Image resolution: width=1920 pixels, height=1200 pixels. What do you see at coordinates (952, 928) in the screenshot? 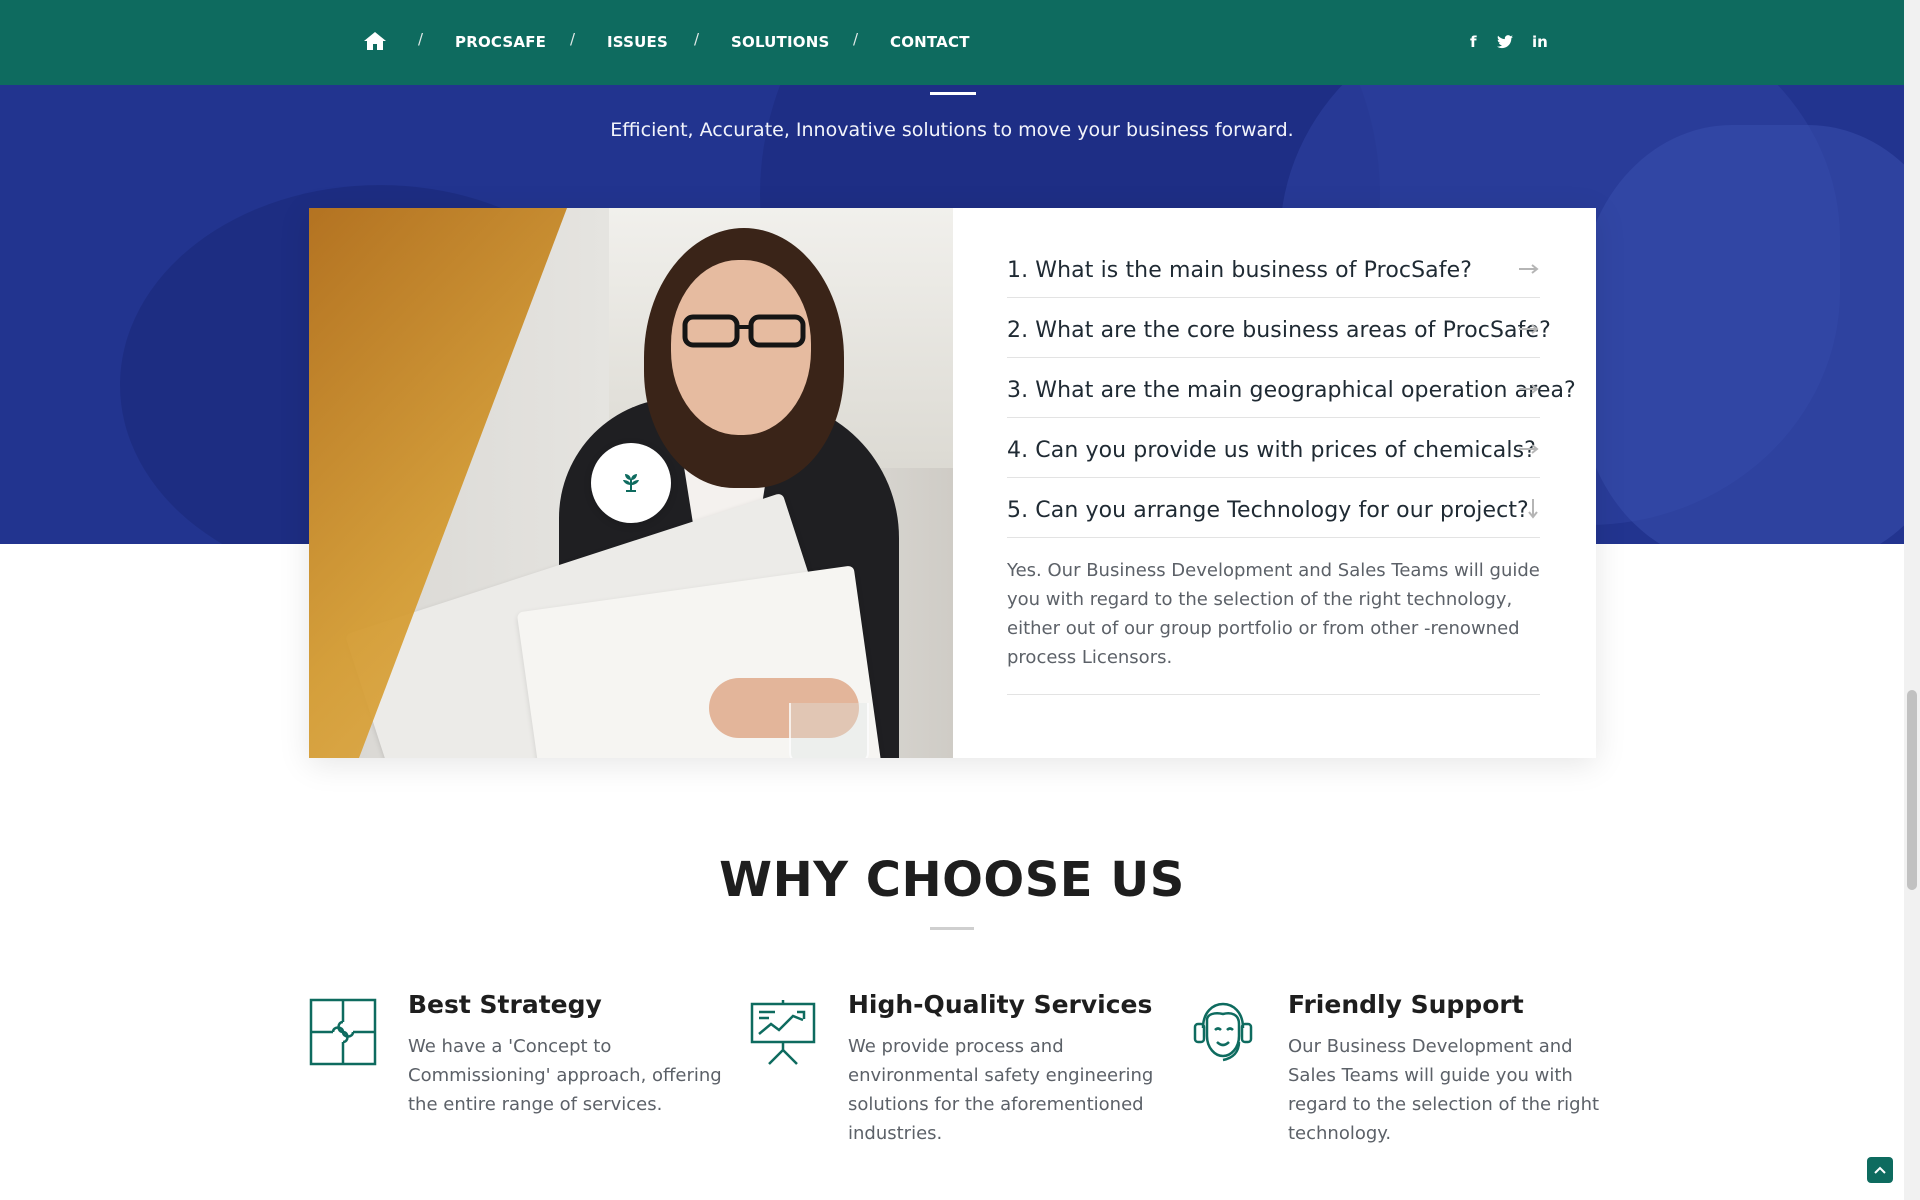
I see `section-title-underline` at bounding box center [952, 928].